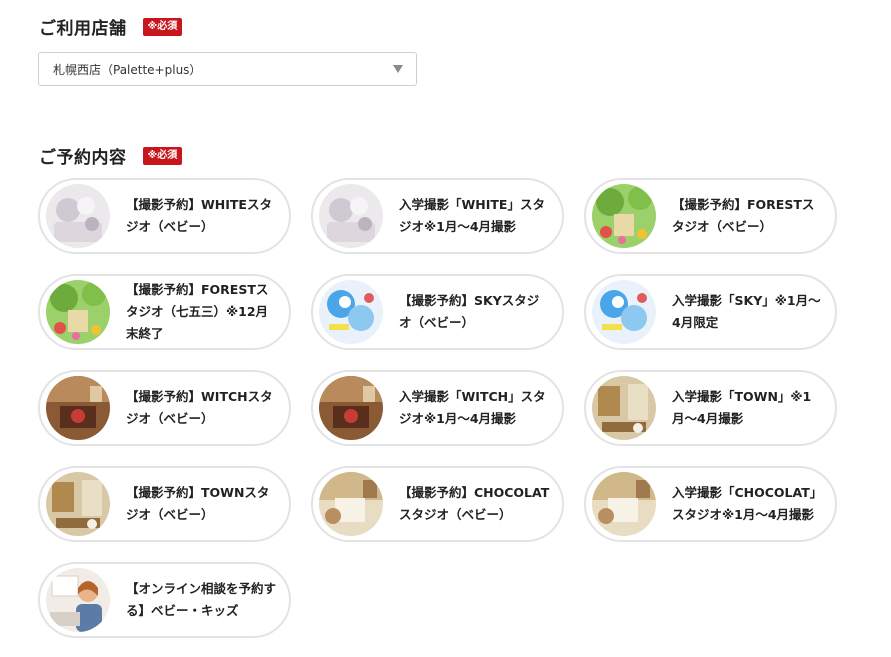 The image size is (891, 657). I want to click on reservation-option-card: 入学撮影「TOWN」※1月〜4月撮影, so click(710, 408).